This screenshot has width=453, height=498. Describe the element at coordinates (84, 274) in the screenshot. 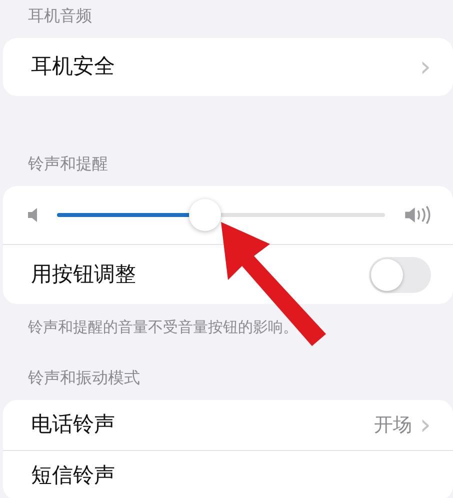

I see `row-label: 用按钮调整` at that location.